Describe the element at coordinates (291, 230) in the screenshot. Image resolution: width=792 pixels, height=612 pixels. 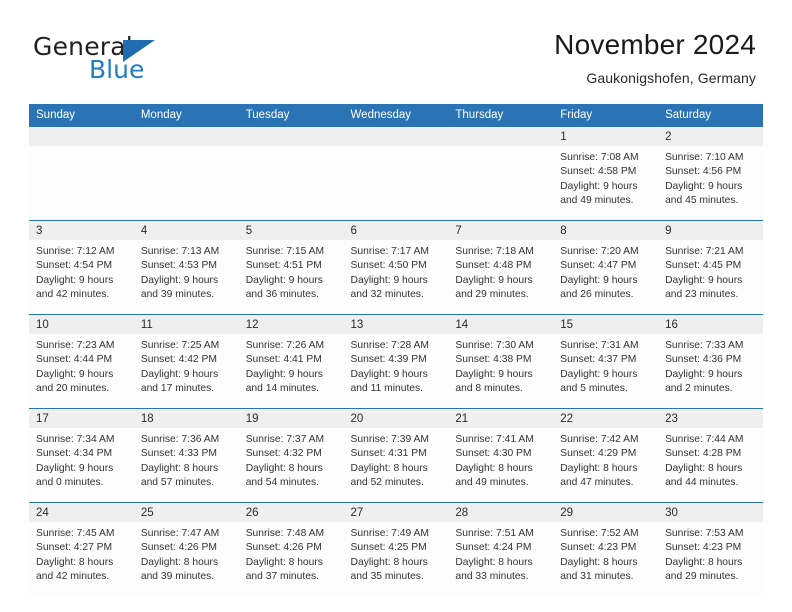
I see `day-number: 5` at that location.